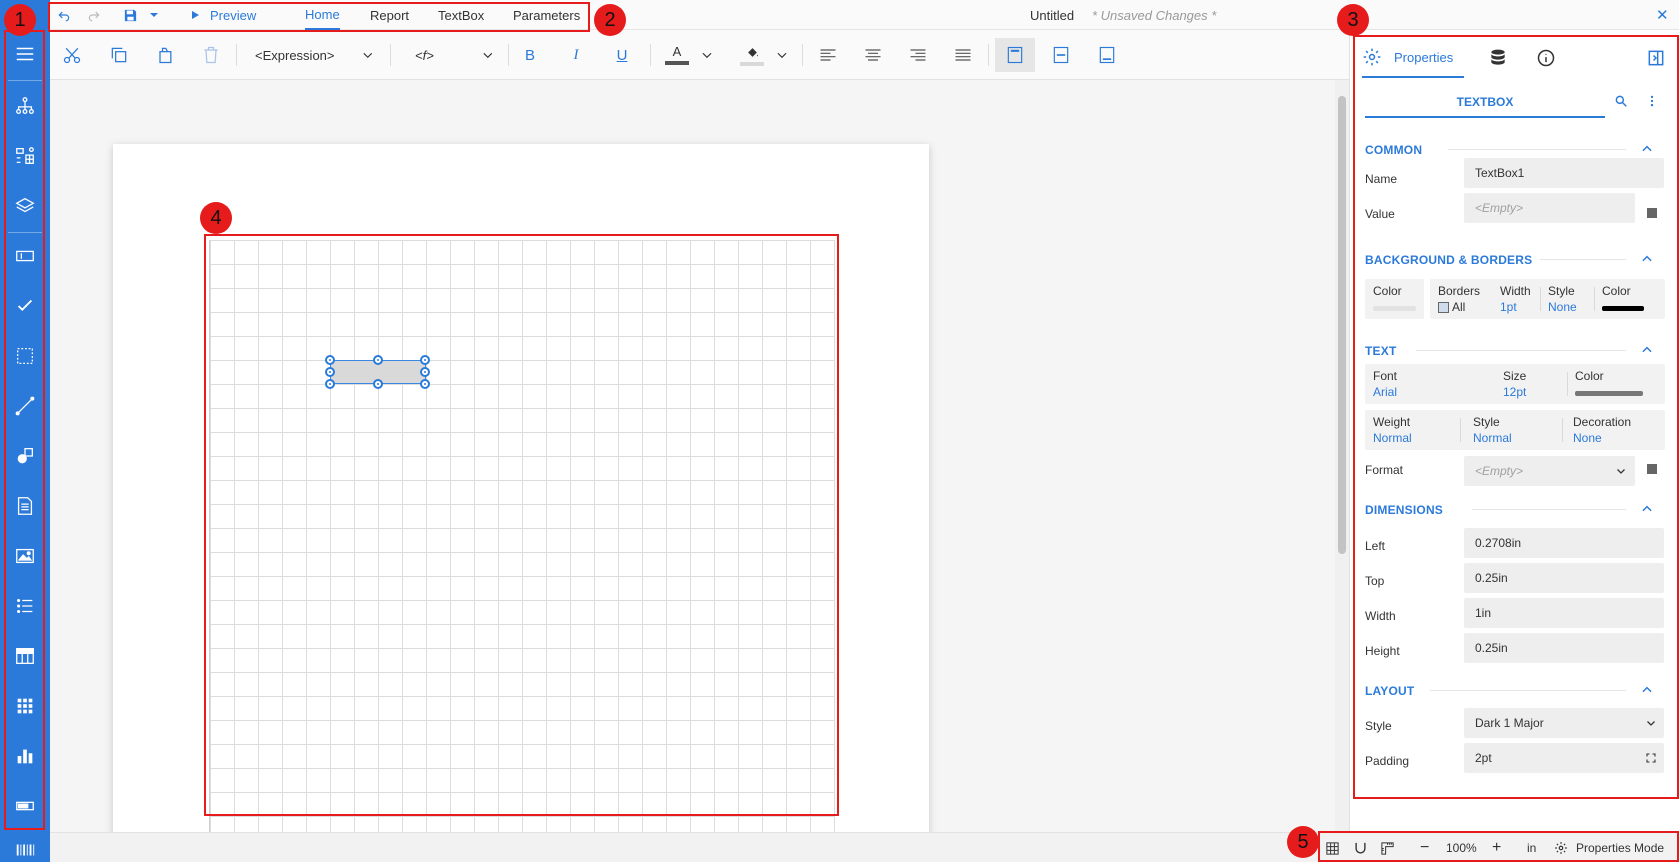 This screenshot has height=862, width=1679. I want to click on function-value: <f>, so click(424, 55).